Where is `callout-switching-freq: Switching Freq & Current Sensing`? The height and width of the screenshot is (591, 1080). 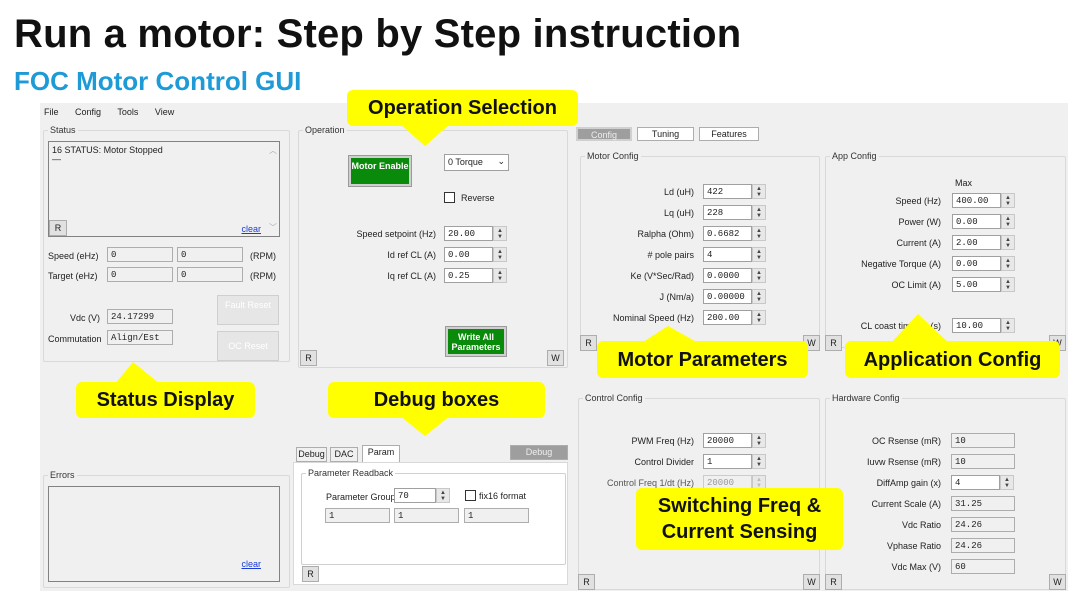 callout-switching-freq: Switching Freq & Current Sensing is located at coordinates (739, 519).